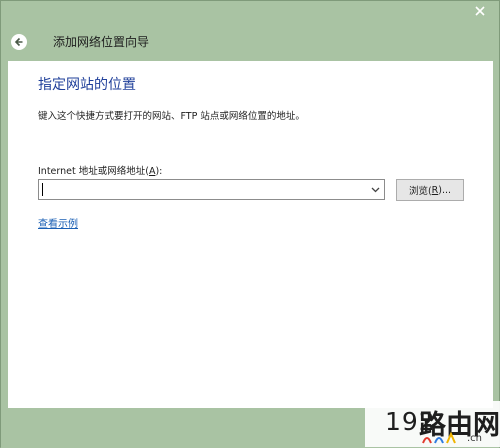 This screenshot has width=500, height=448. What do you see at coordinates (42, 189) in the screenshot?
I see `text-caret` at bounding box center [42, 189].